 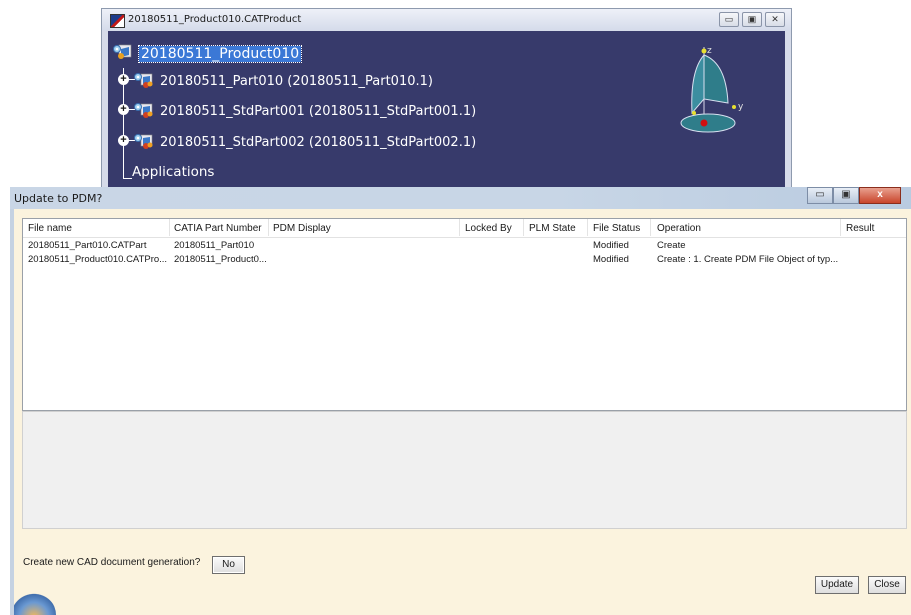 I want to click on maximize-button: ▣, so click(x=752, y=19).